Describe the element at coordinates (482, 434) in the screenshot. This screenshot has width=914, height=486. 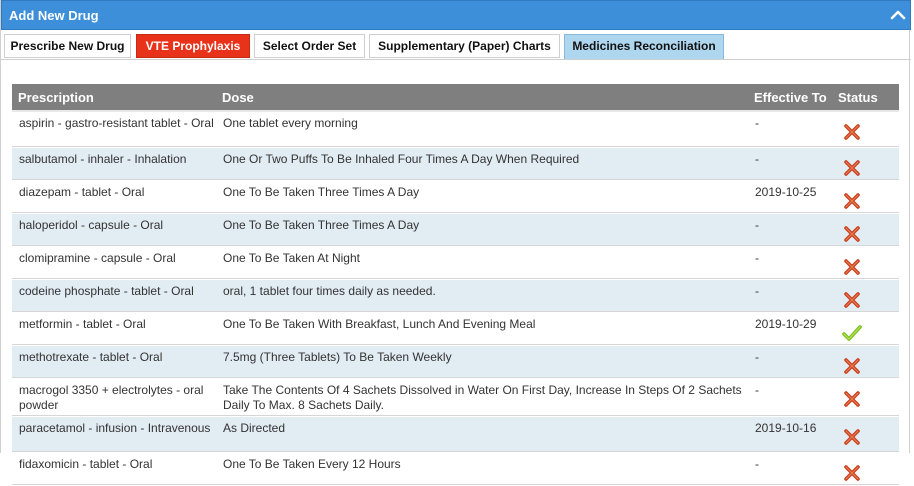
I see `dose-cell: As Directed` at that location.